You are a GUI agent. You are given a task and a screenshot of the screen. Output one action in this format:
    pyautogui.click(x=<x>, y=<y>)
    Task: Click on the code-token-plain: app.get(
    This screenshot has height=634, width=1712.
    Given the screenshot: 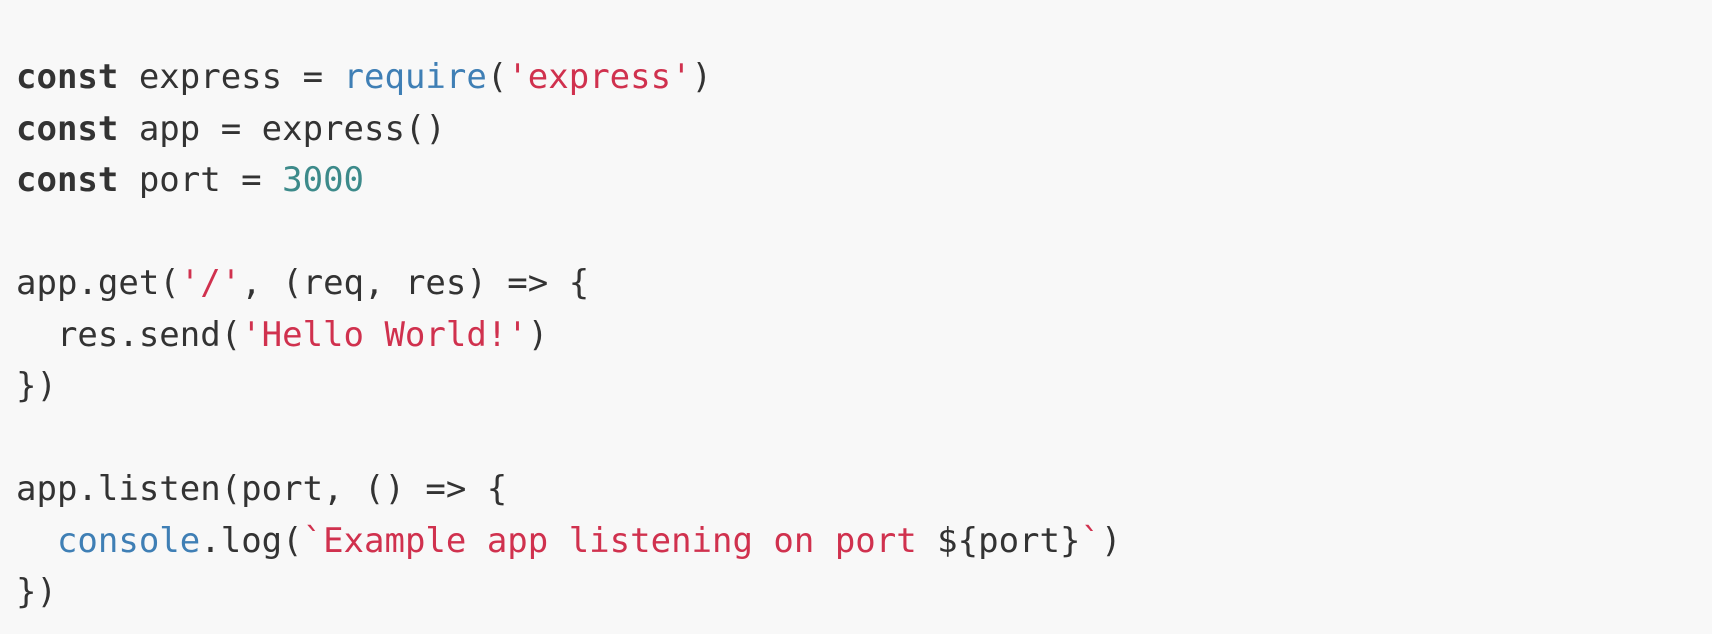 What is the action you would take?
    pyautogui.click(x=98, y=283)
    